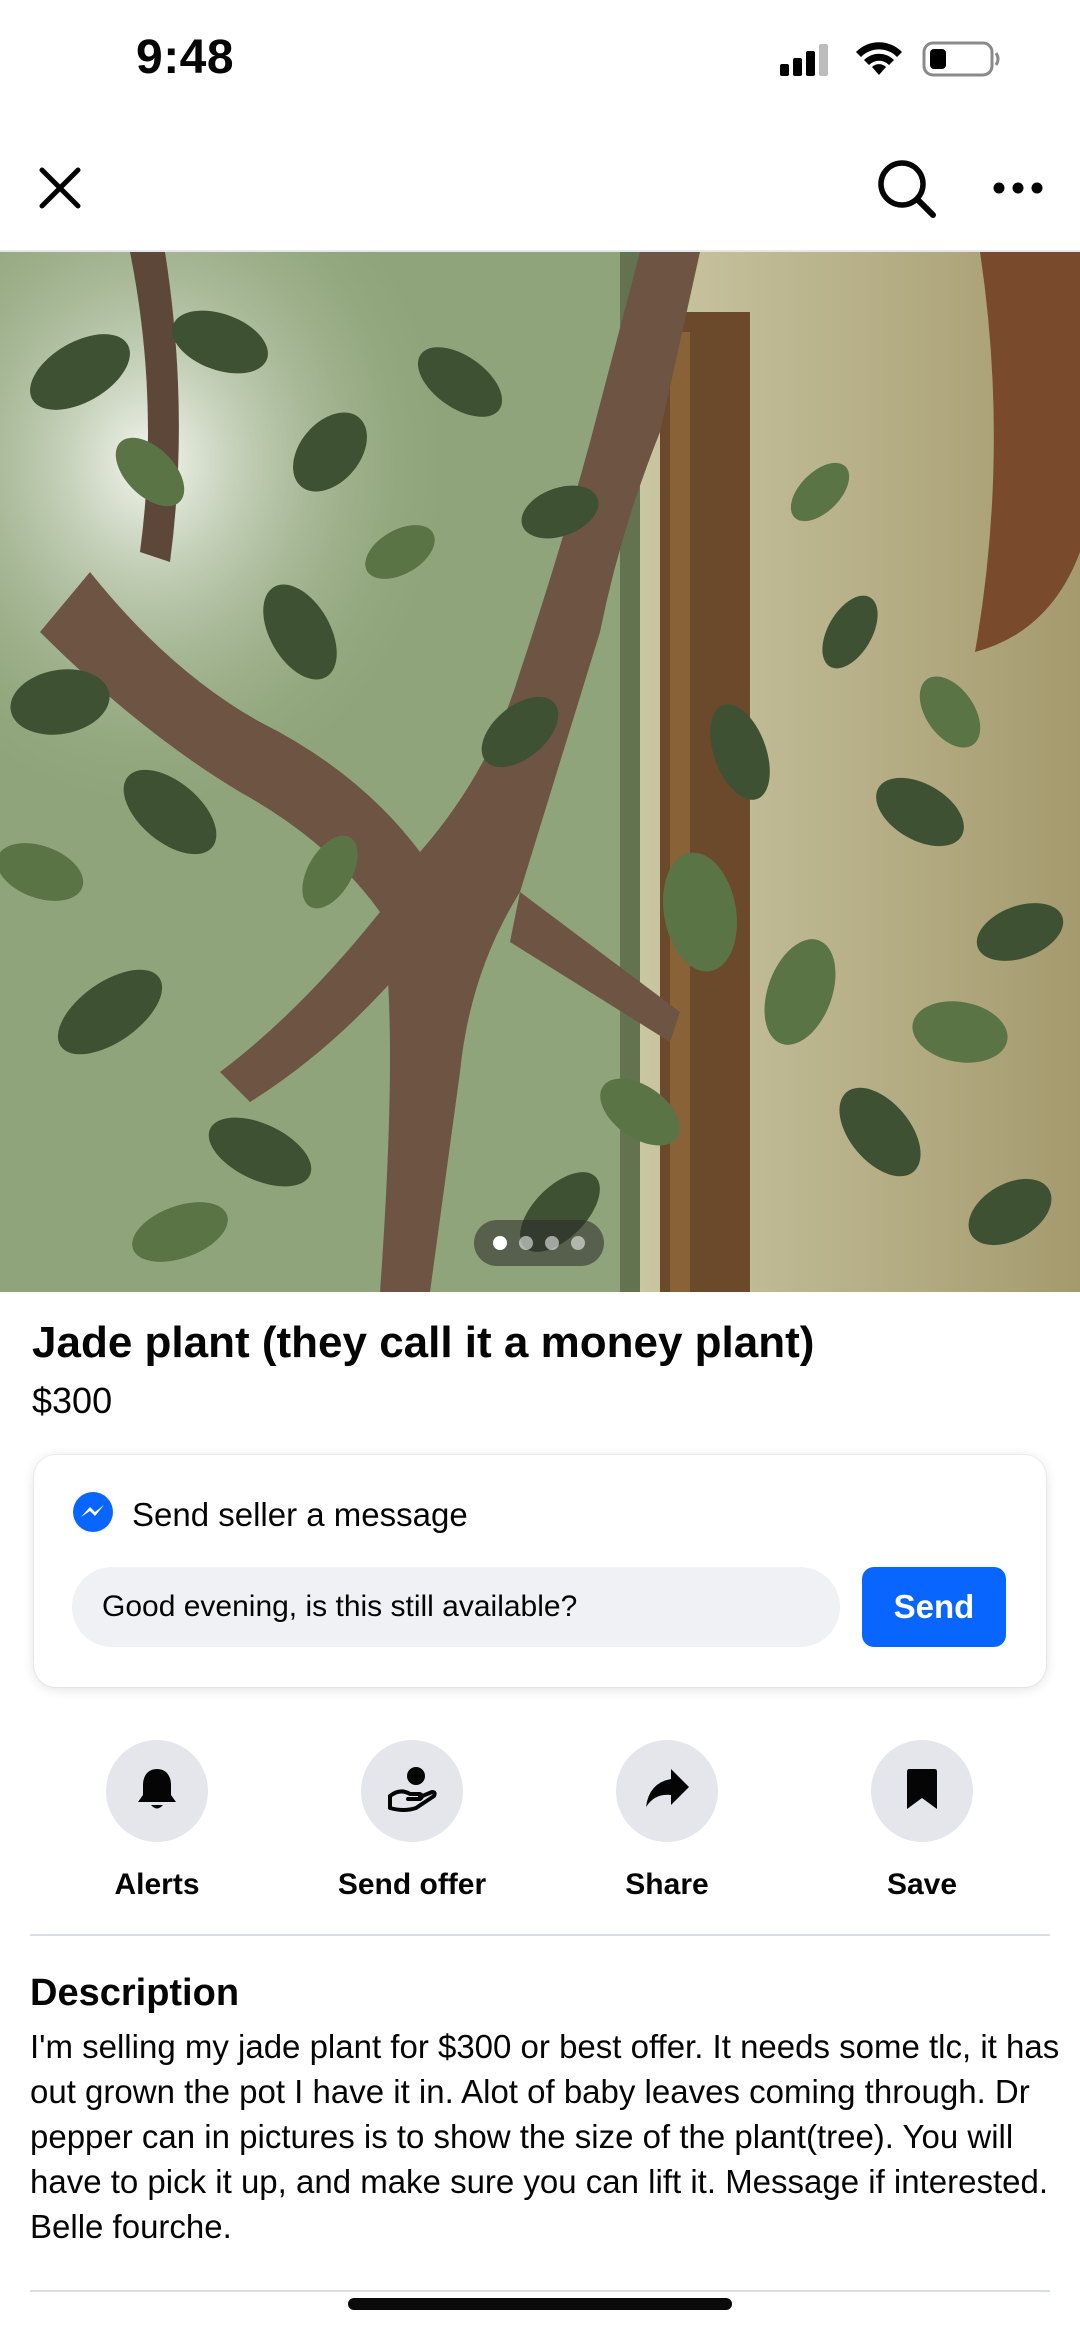 The height and width of the screenshot is (2336, 1080). Describe the element at coordinates (667, 1791) in the screenshot. I see `share-arrow-icon` at that location.